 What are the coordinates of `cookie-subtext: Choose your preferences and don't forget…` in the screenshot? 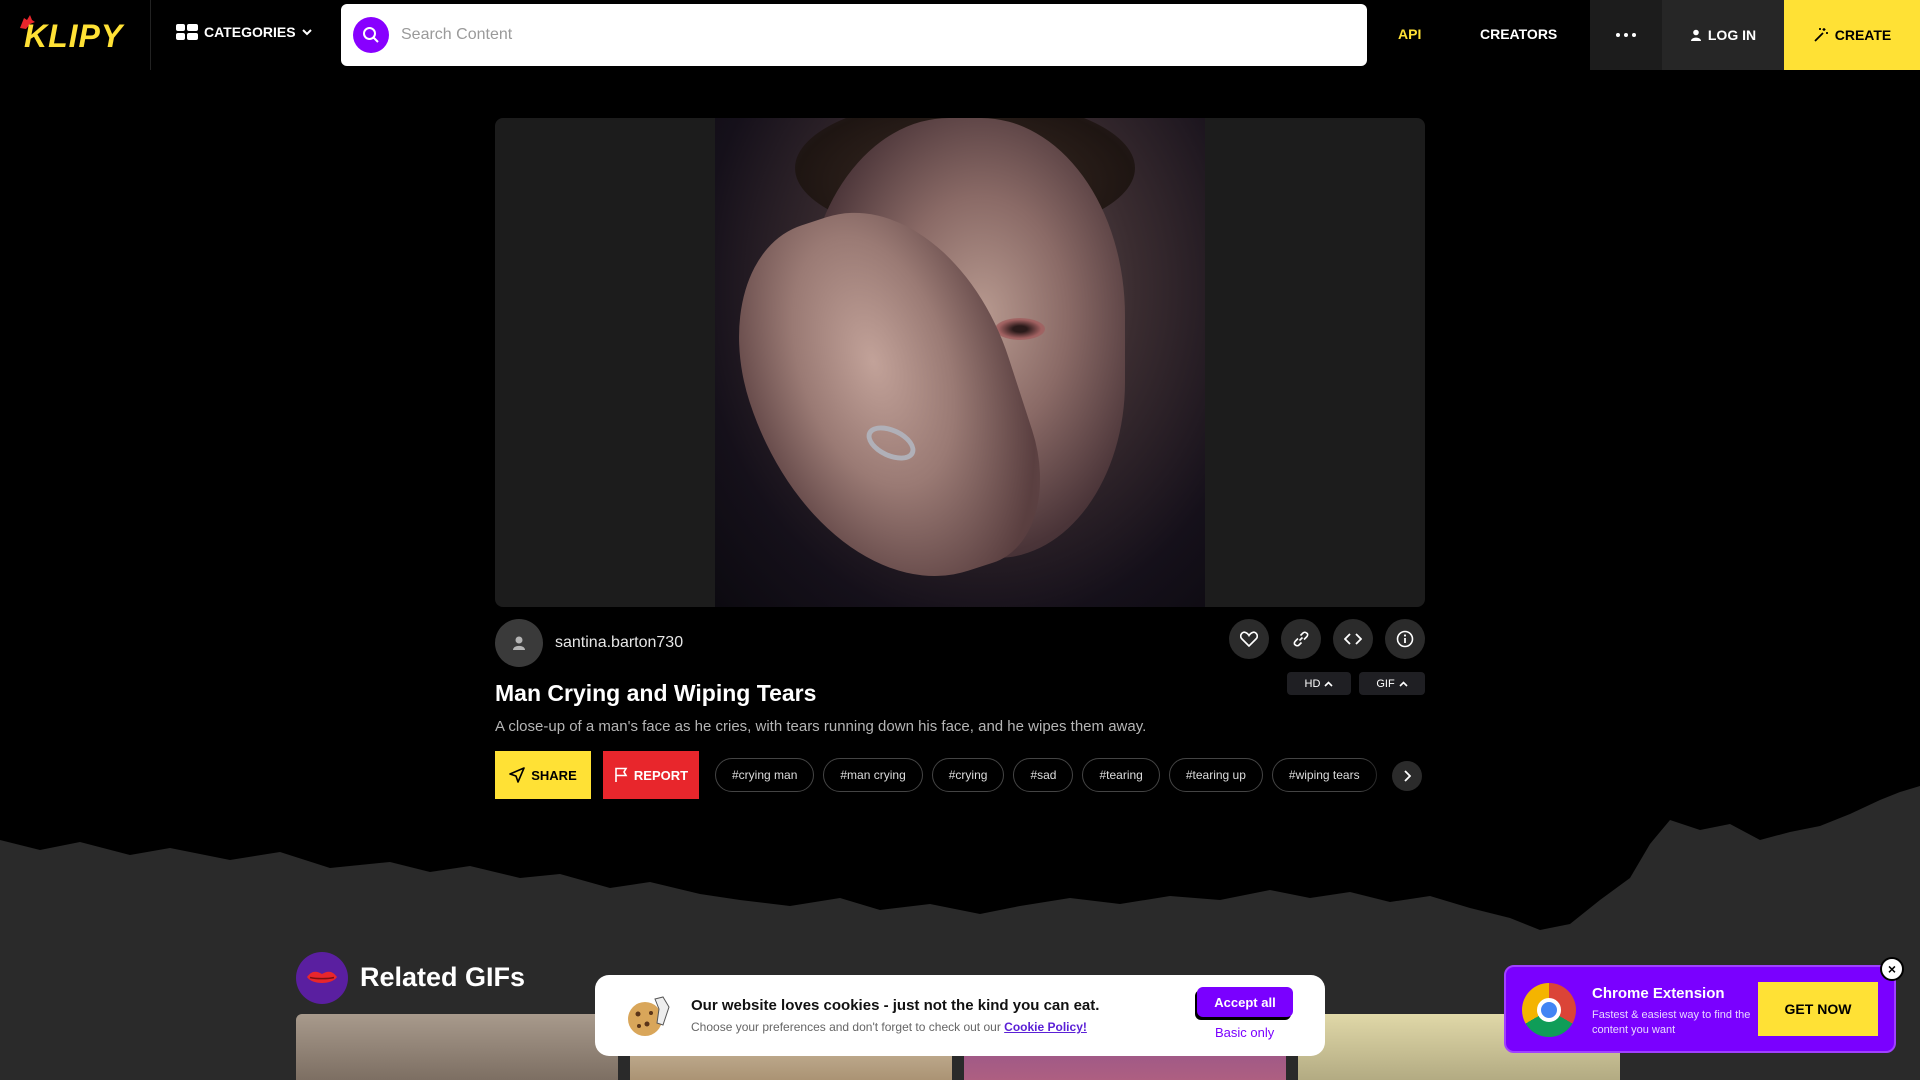 It's located at (889, 1027).